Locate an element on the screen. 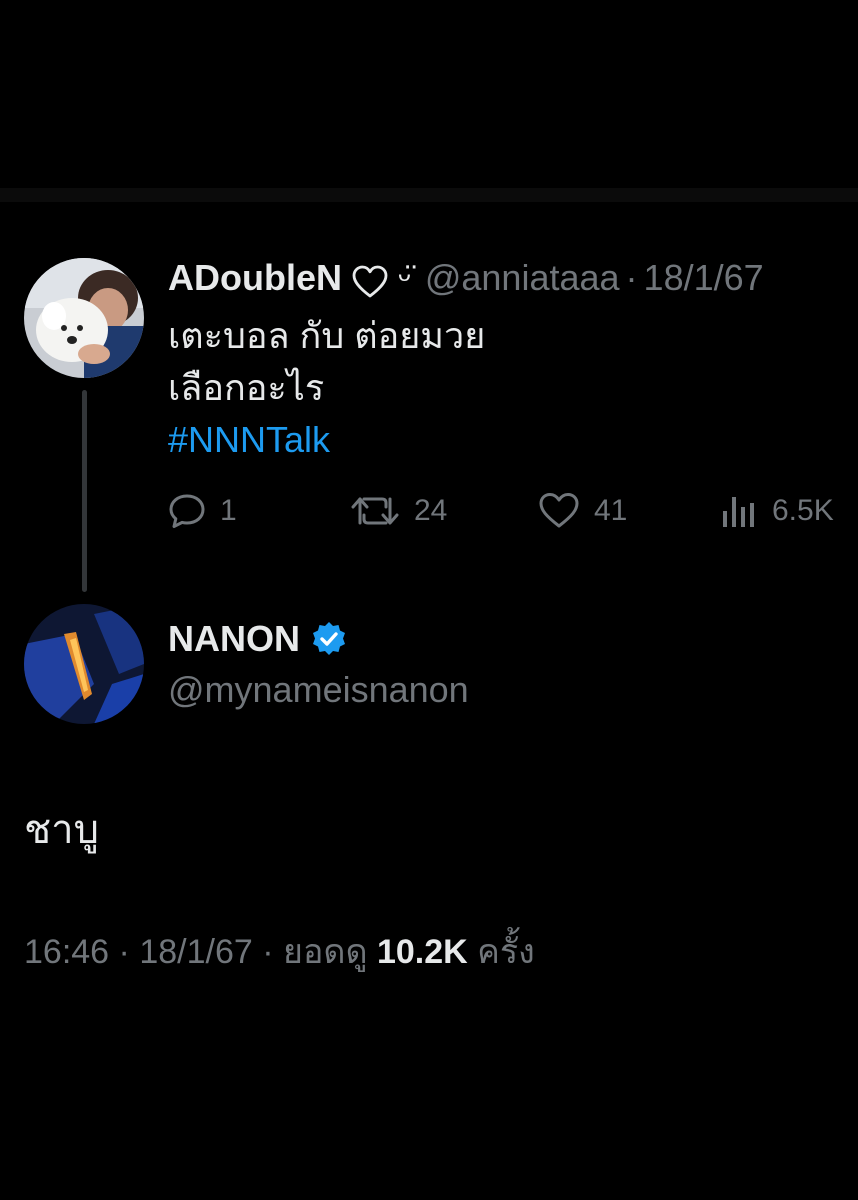 The width and height of the screenshot is (858, 1200). views-count: 6.5K is located at coordinates (803, 510).